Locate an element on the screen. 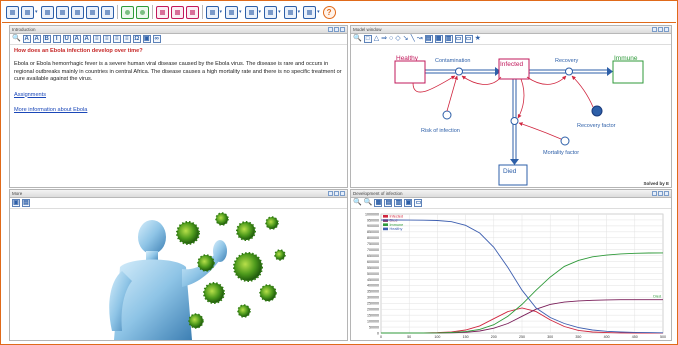  window-icon is located at coordinates (271, 12).